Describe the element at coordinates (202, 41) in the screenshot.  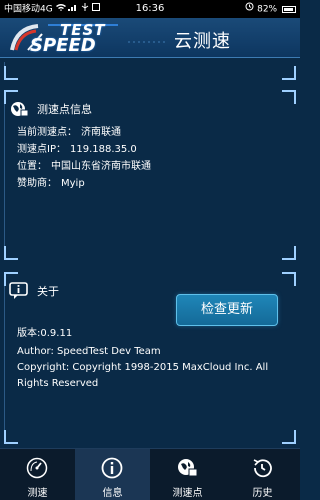
I see `header-title: 云测速` at that location.